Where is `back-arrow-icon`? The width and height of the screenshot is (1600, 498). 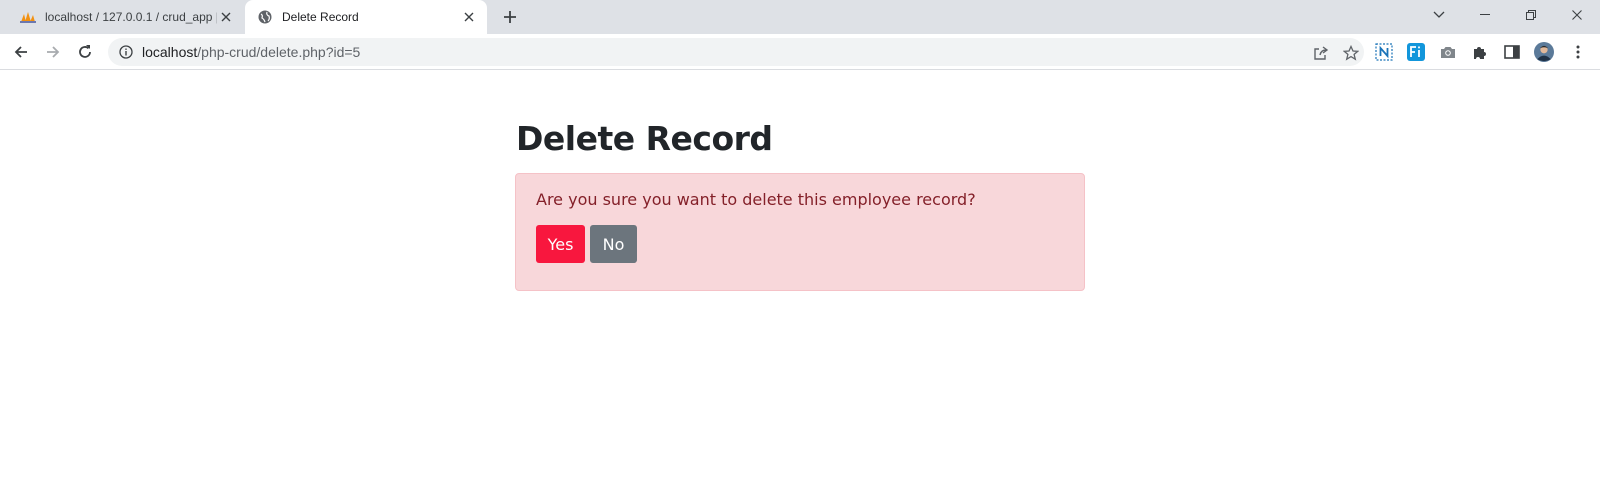 back-arrow-icon is located at coordinates (21, 52).